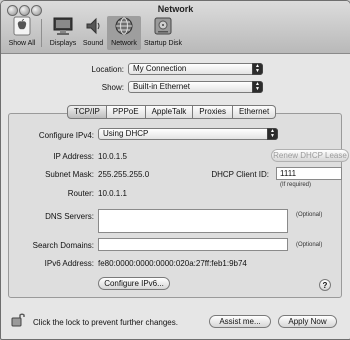 The width and height of the screenshot is (350, 340). What do you see at coordinates (80, 193) in the screenshot?
I see `router-label: Router:` at bounding box center [80, 193].